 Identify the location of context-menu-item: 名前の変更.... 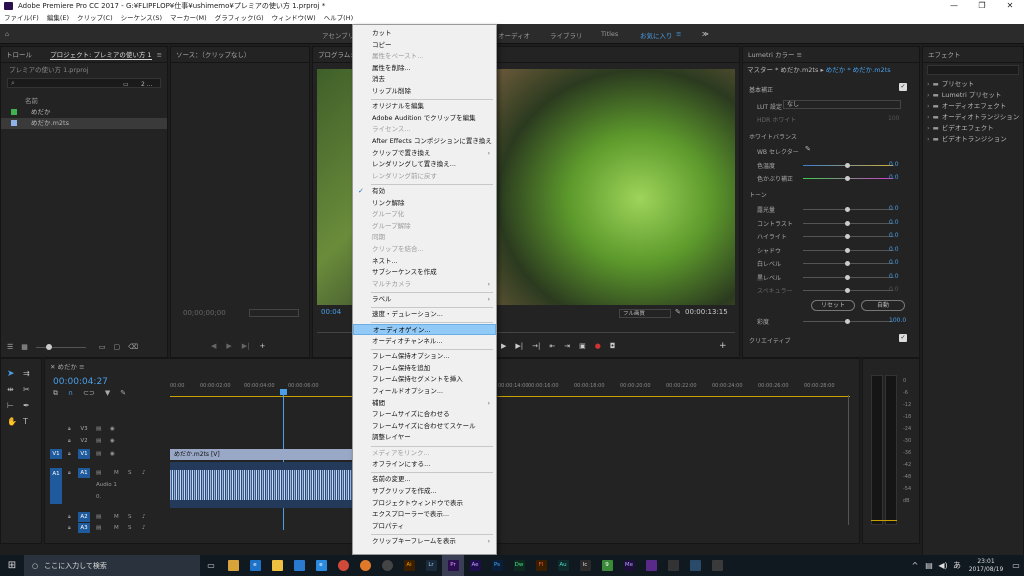
(424, 479).